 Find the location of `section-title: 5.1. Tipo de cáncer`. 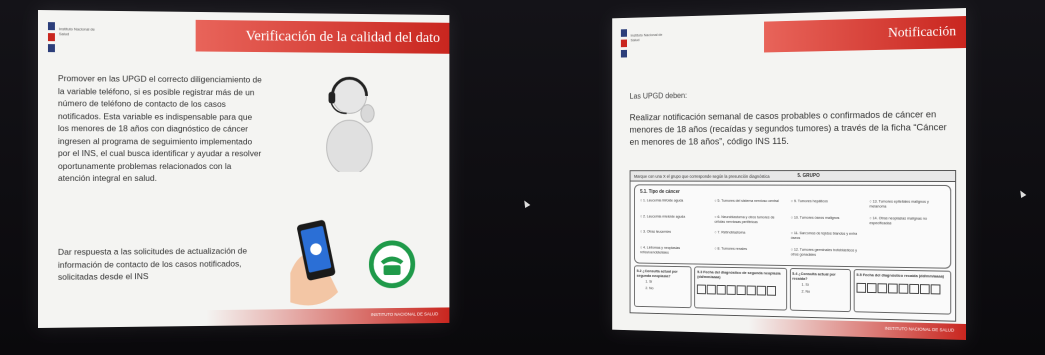

section-title: 5.1. Tipo de cáncer is located at coordinates (660, 192).